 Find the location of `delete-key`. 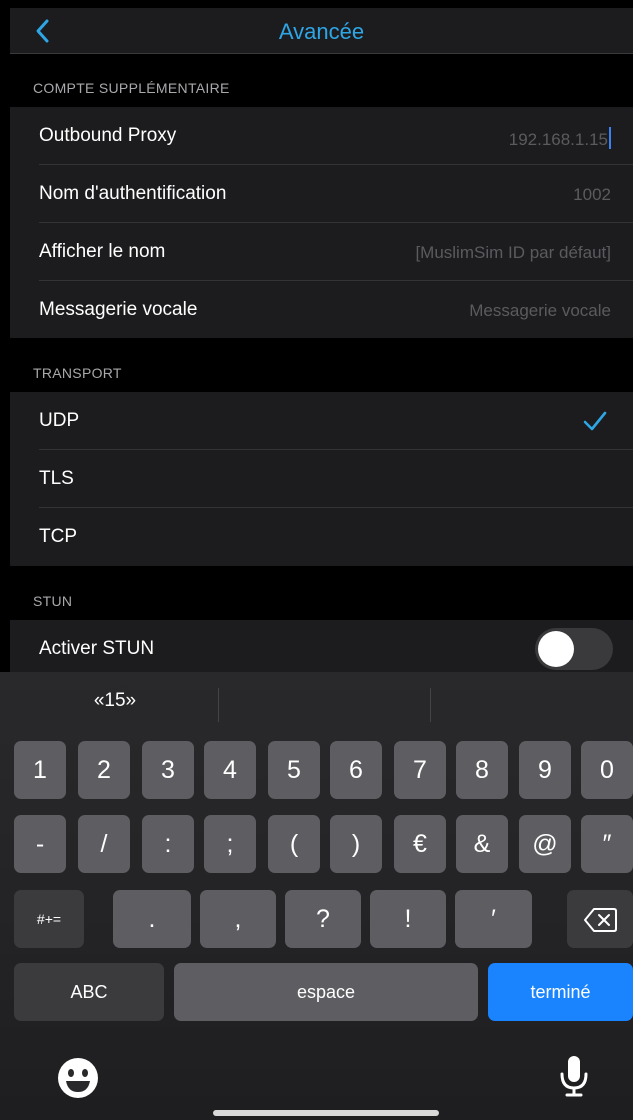

delete-key is located at coordinates (600, 919).